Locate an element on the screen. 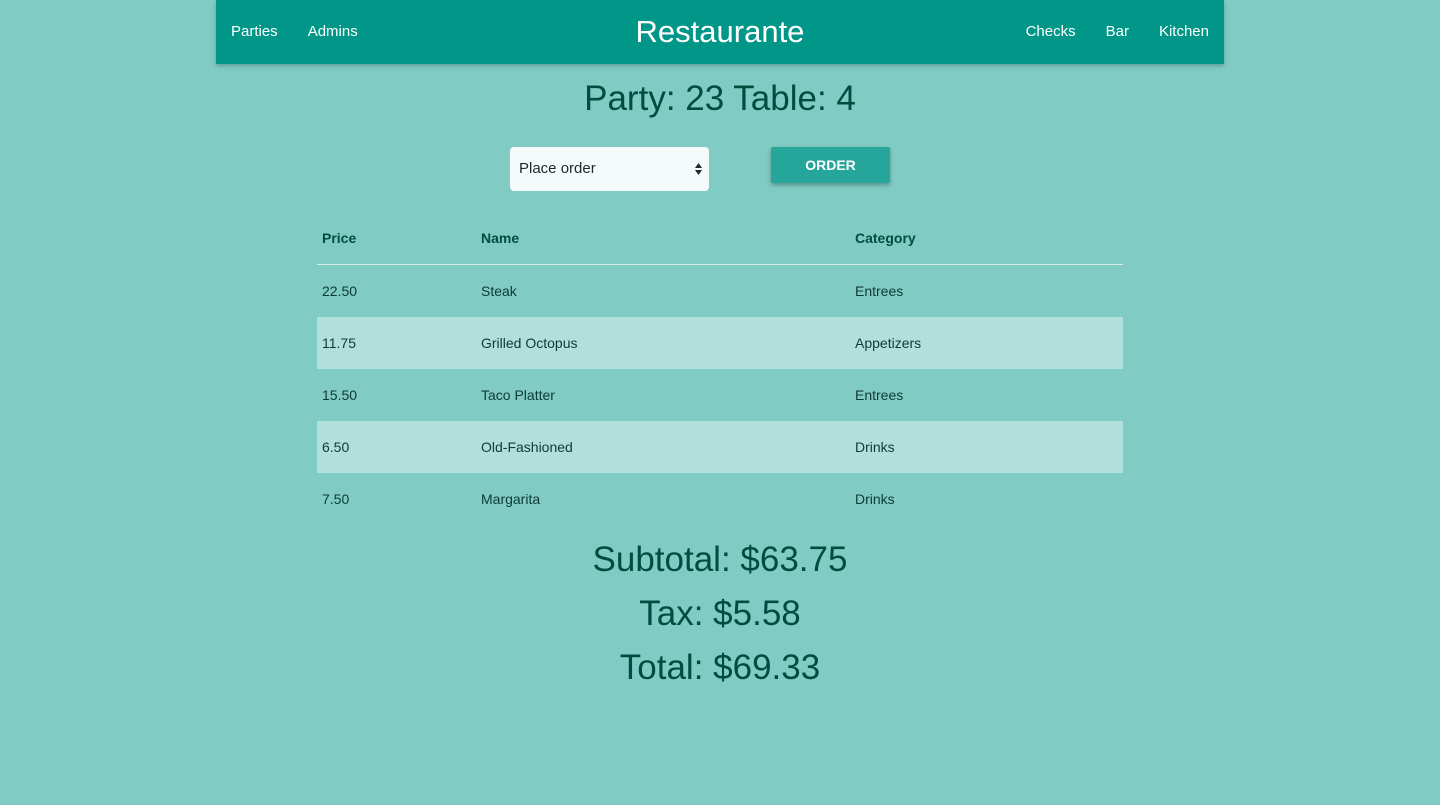  brand-logo-text: Restaurante is located at coordinates (720, 31).